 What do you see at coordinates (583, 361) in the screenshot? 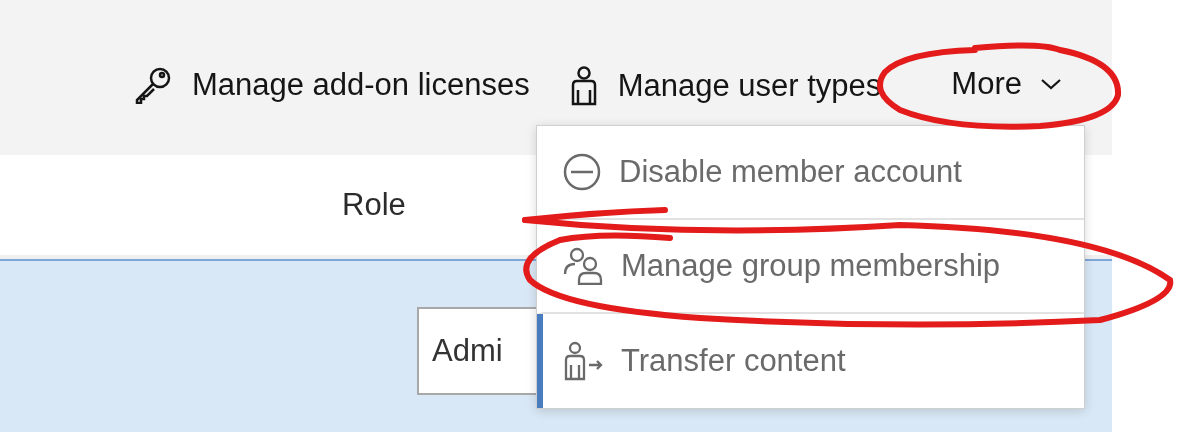
I see `user-transfer-icon` at bounding box center [583, 361].